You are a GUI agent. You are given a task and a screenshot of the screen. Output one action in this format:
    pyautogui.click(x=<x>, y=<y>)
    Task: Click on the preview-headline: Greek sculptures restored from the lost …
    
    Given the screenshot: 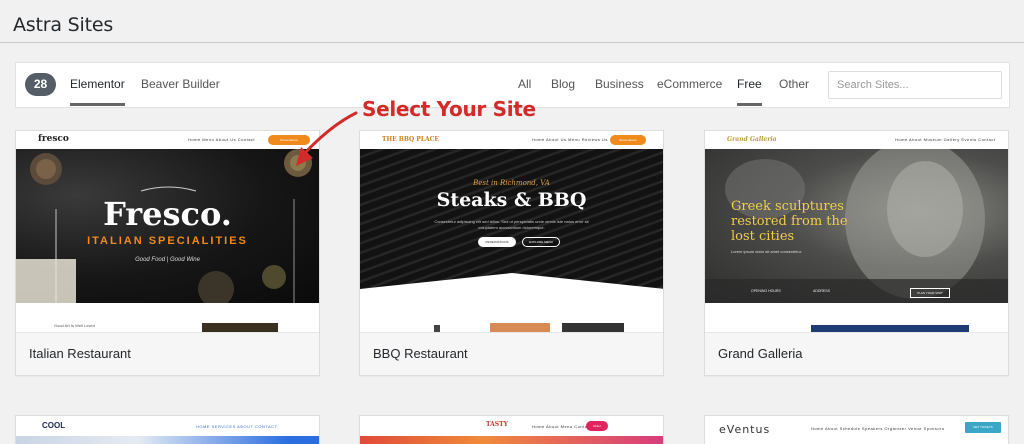 What is the action you would take?
    pyautogui.click(x=789, y=221)
    